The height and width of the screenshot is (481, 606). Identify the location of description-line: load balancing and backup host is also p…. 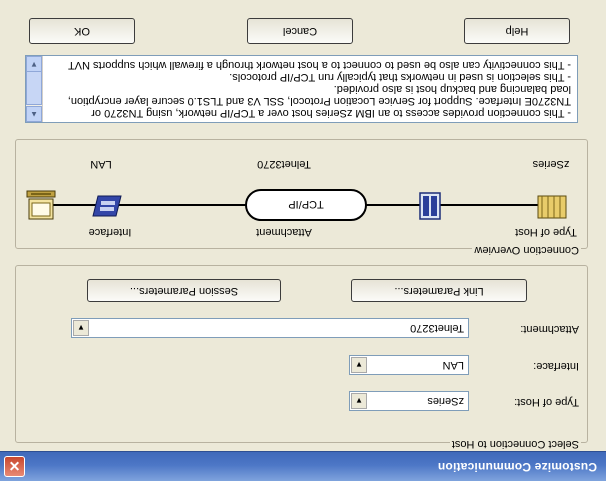
(452, 89).